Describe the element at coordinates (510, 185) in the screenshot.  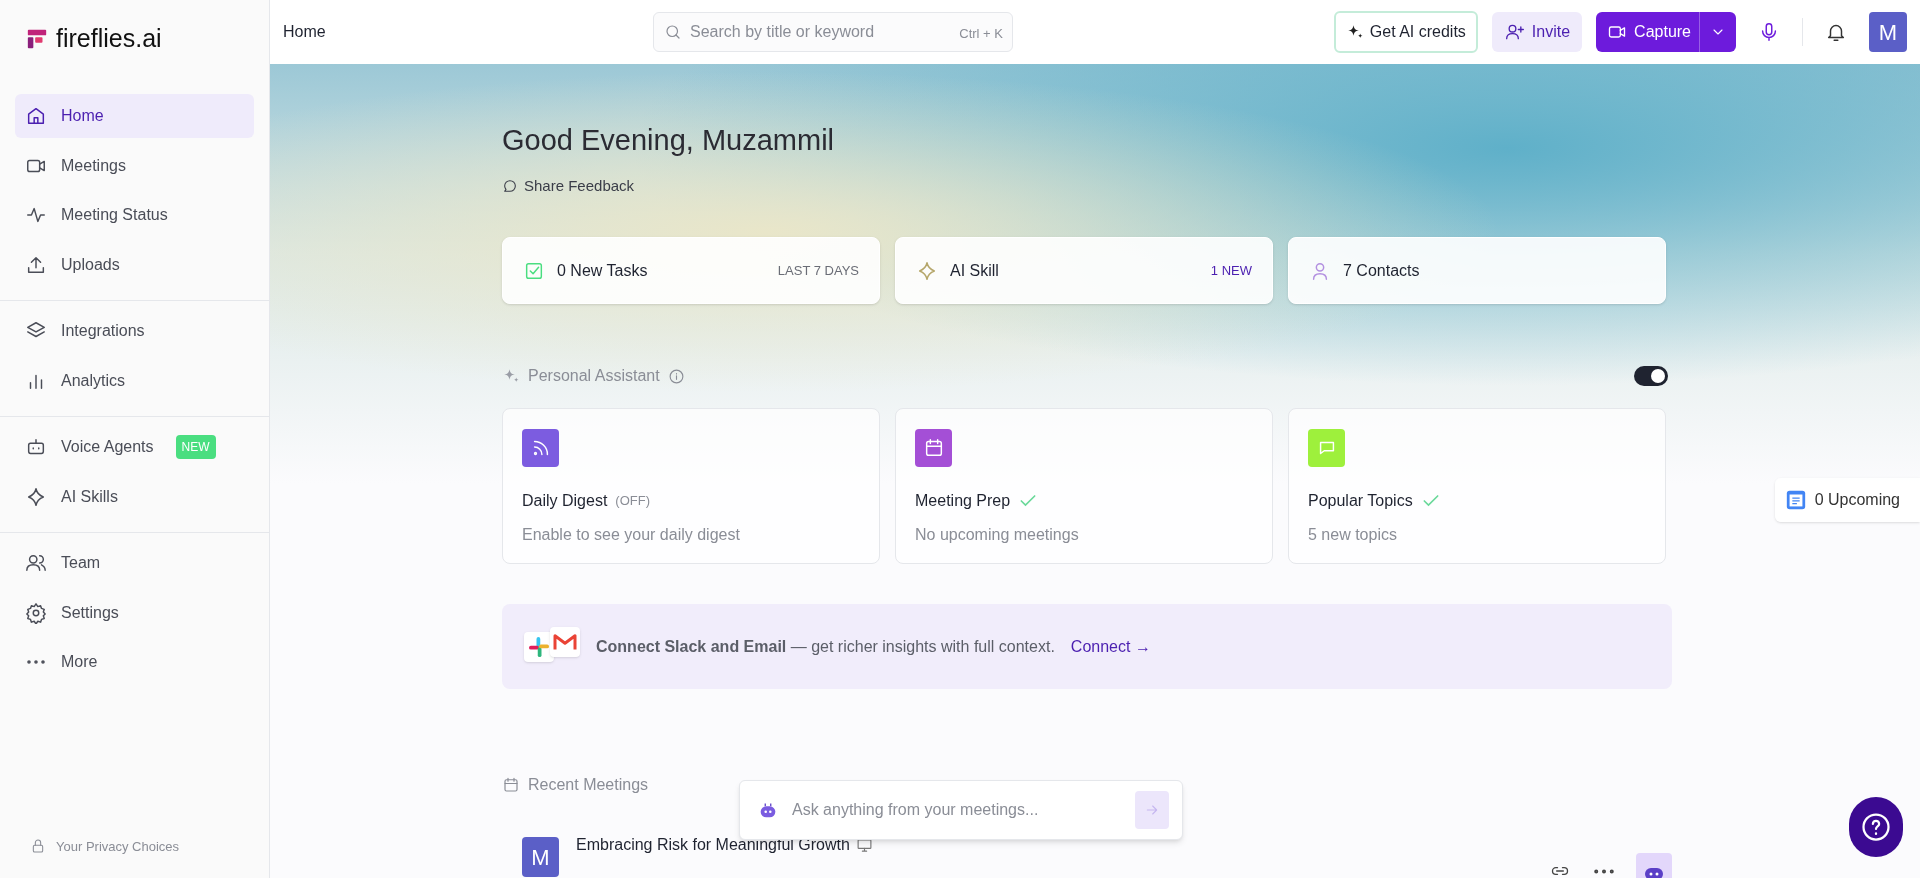
I see `speech-bubble-icon` at that location.